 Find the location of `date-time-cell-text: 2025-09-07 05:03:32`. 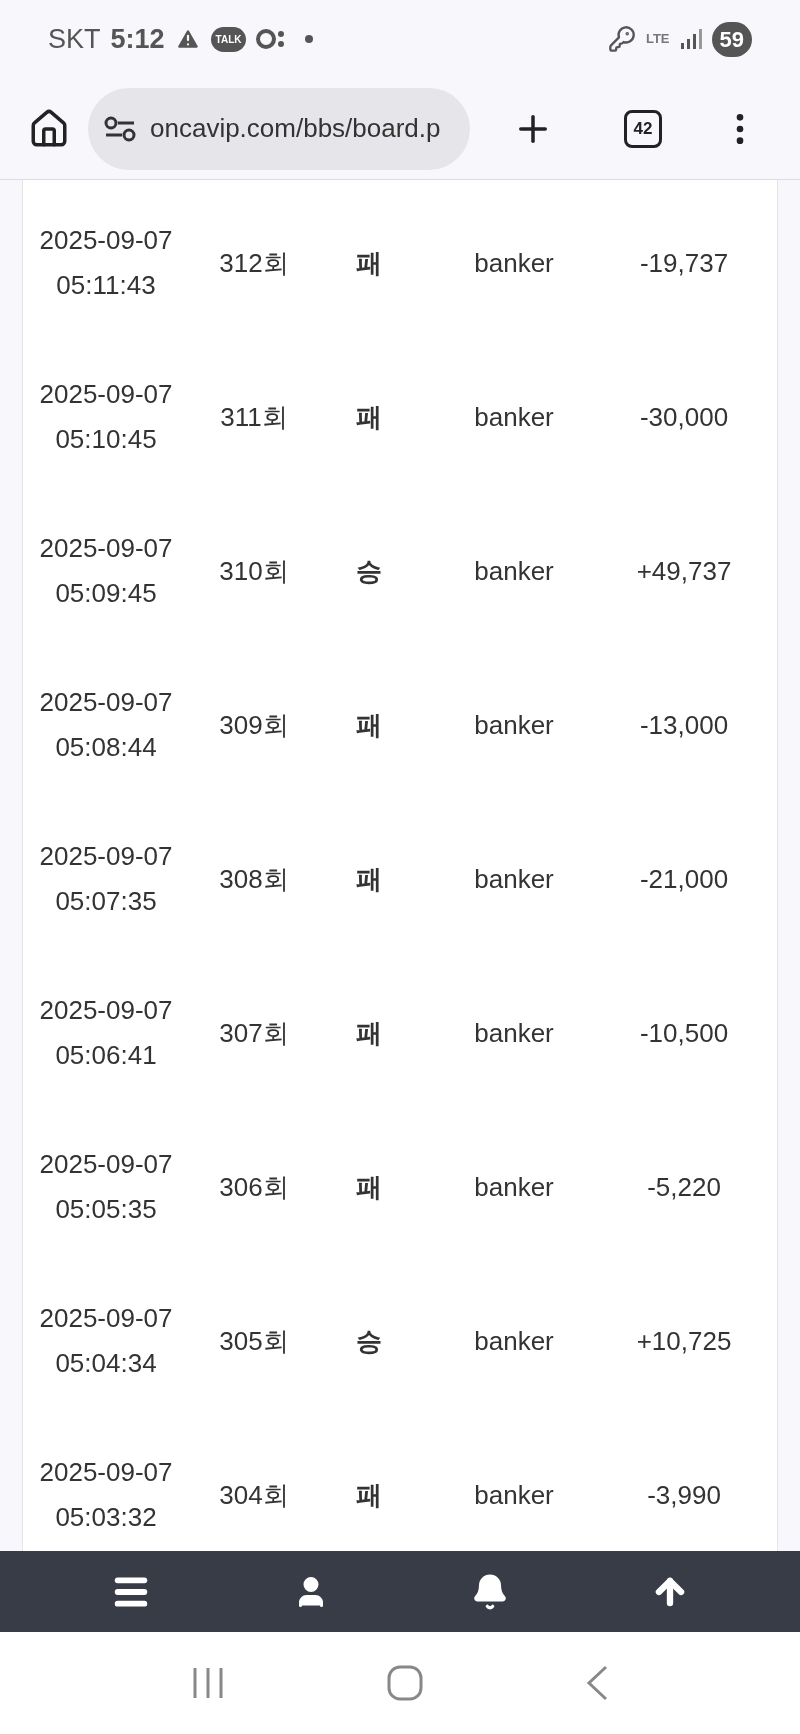

date-time-cell-text: 2025-09-07 05:03:32 is located at coordinates (106, 1495).